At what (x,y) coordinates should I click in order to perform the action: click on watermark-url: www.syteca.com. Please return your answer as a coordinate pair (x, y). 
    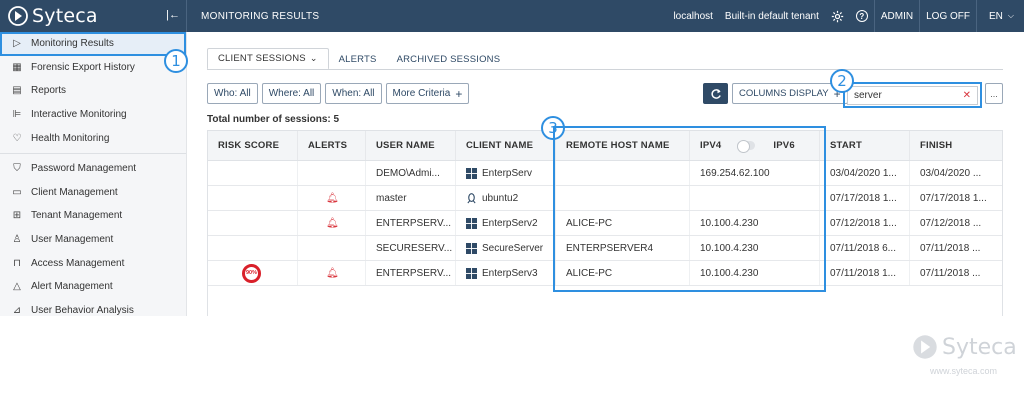
    Looking at the image, I should click on (964, 371).